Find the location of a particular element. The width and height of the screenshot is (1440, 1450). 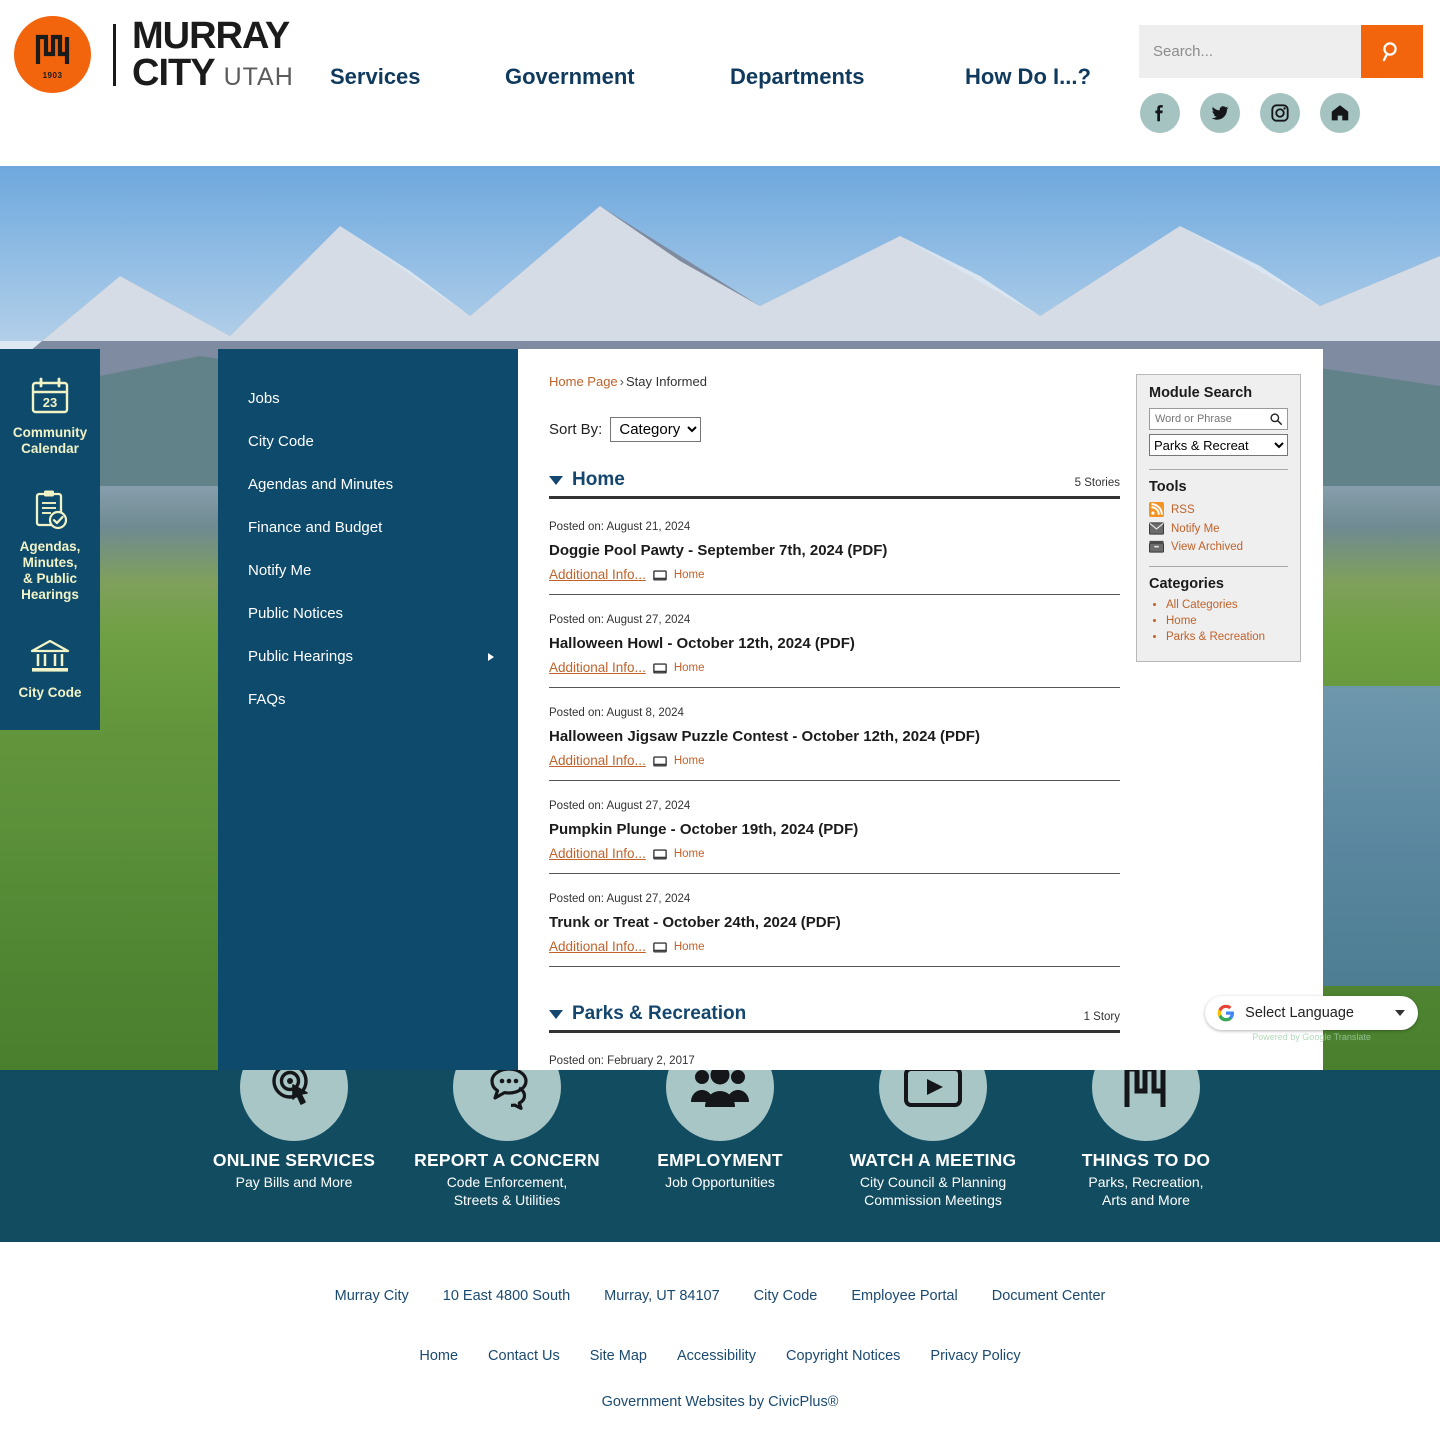

nav-item-departments: Departments is located at coordinates (847, 77).